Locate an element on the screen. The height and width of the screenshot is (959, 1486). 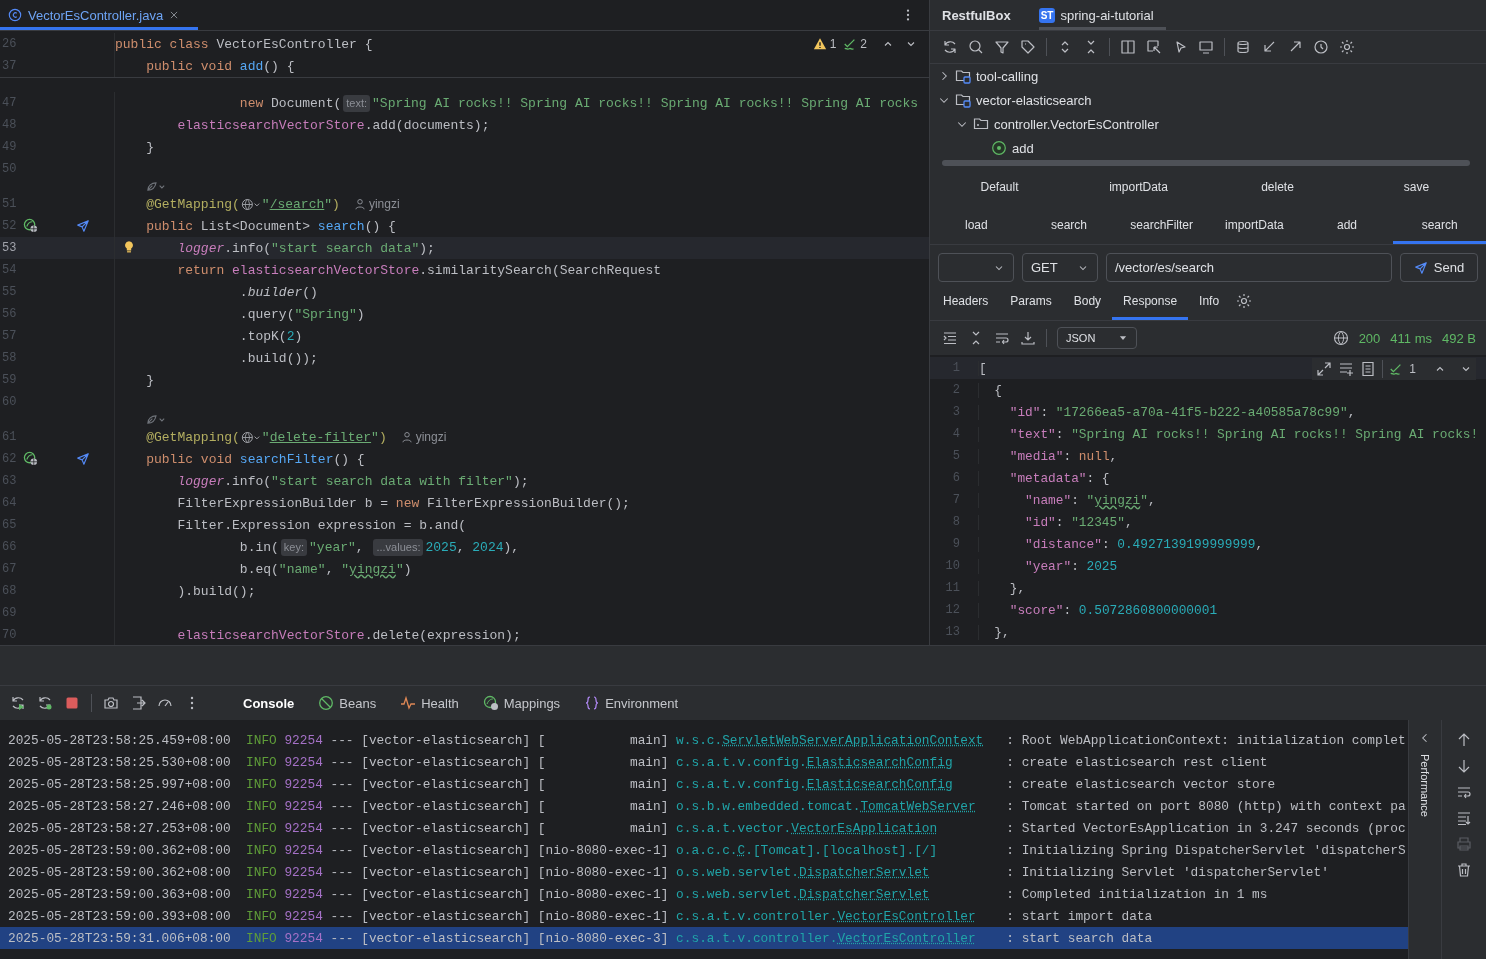
detail-tab: Info is located at coordinates (1209, 301).